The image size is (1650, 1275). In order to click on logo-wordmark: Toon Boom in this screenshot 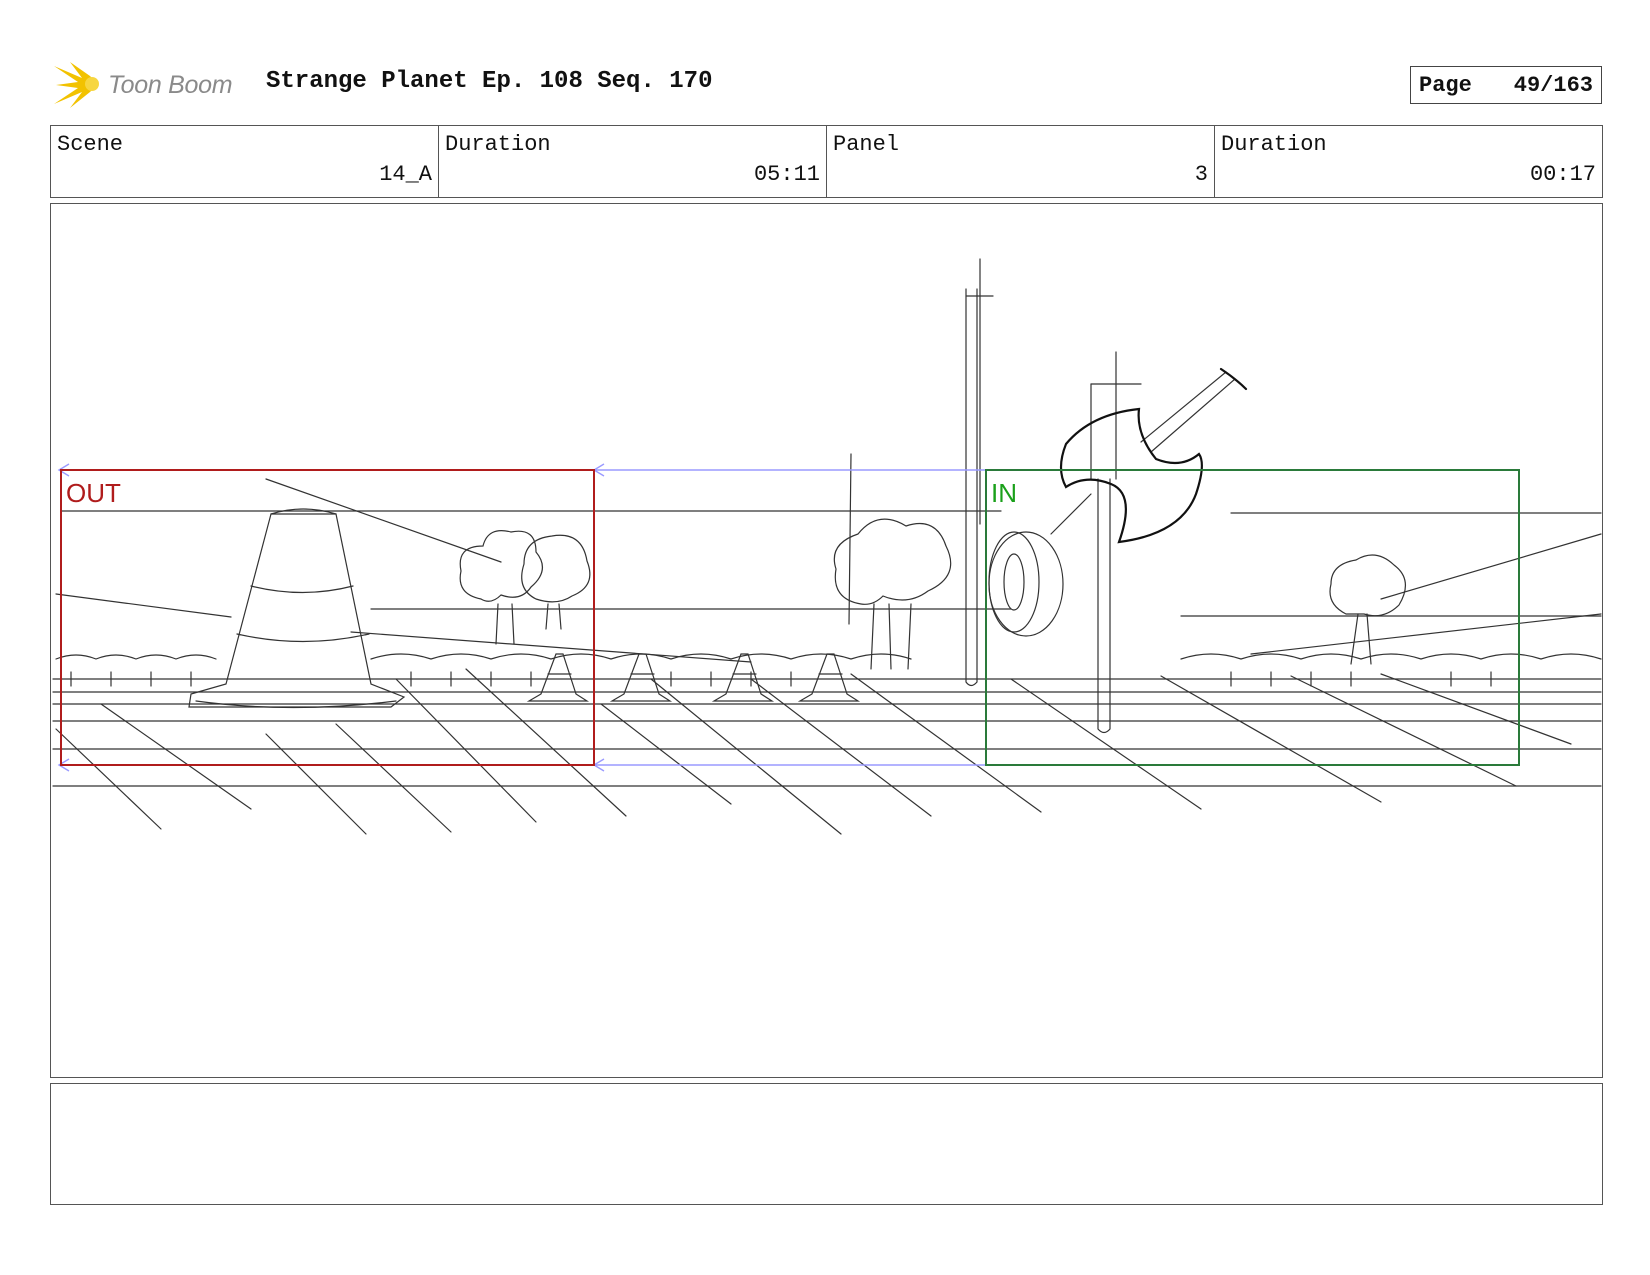, I will do `click(170, 84)`.